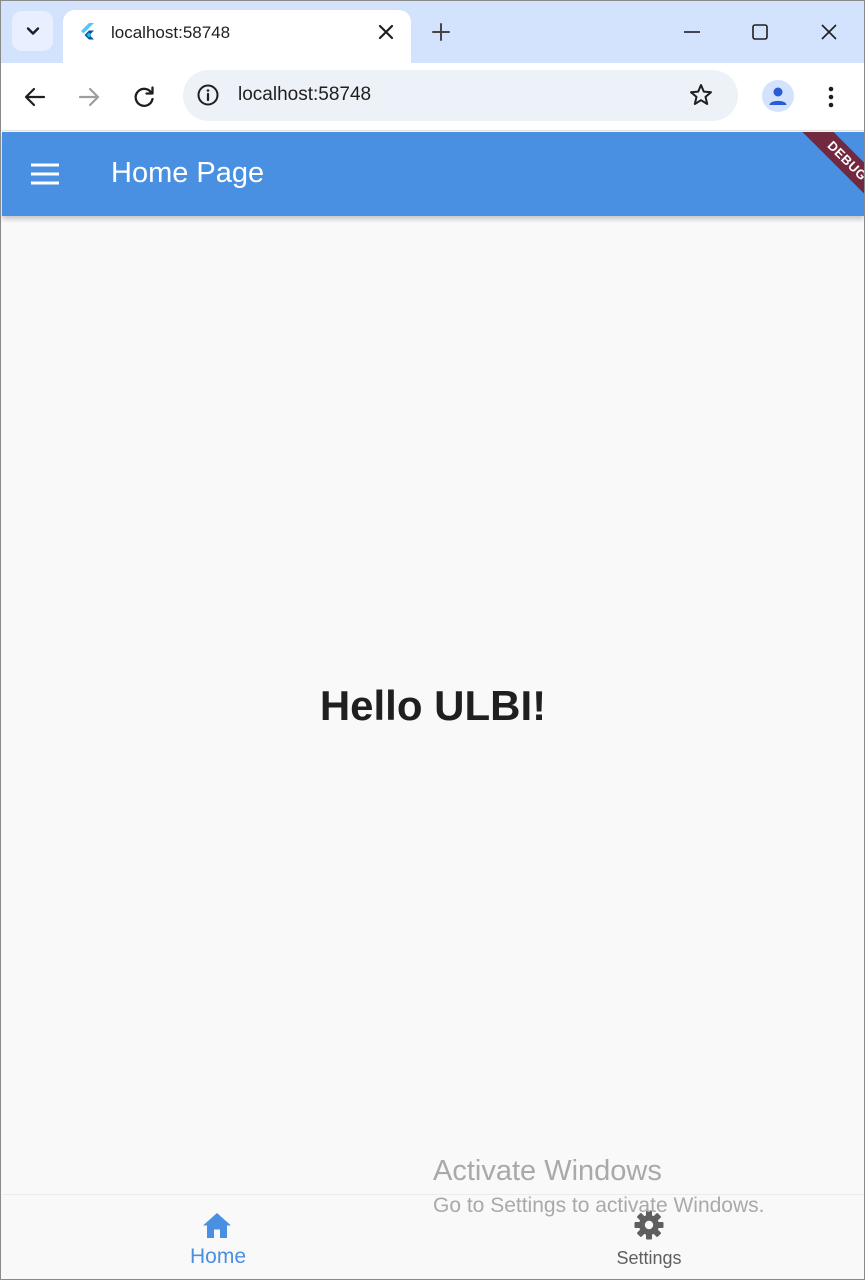 The width and height of the screenshot is (865, 1280). Describe the element at coordinates (441, 32) in the screenshot. I see `new-tab-plus-icon` at that location.